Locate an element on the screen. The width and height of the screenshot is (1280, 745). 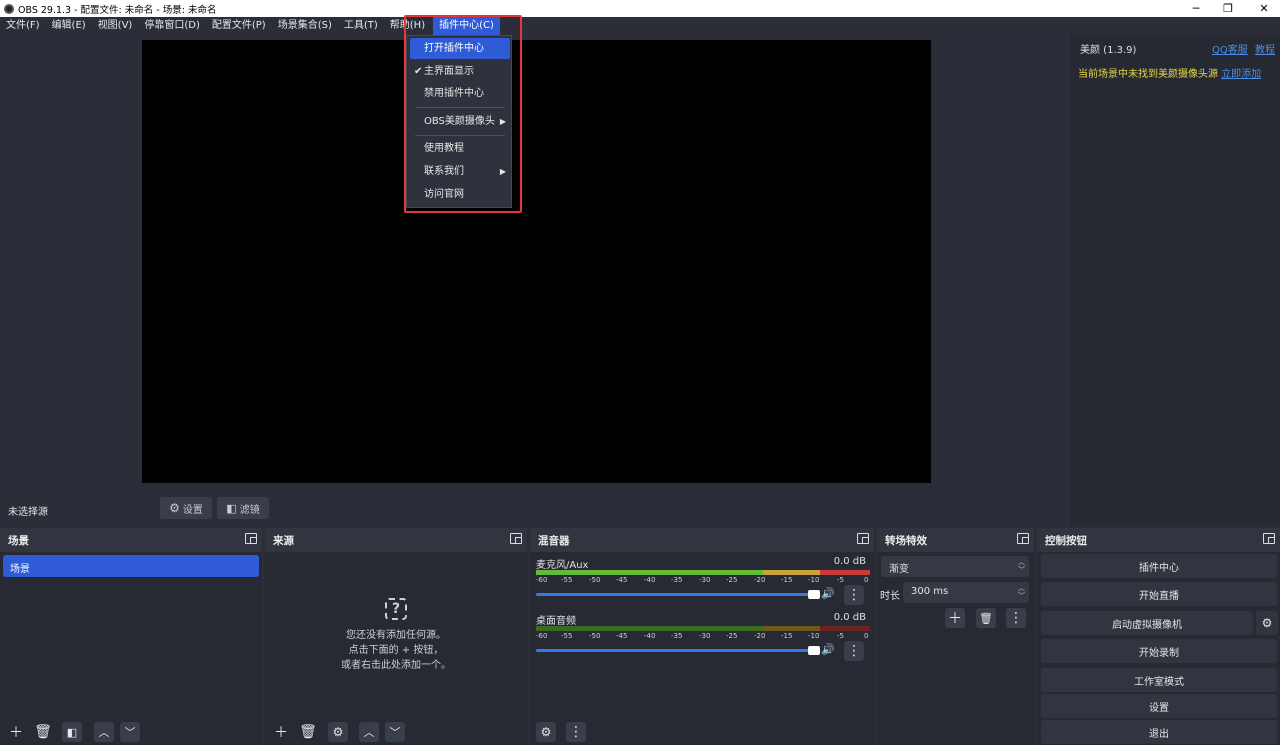
empty-line-2: 点击下面的 + 按钮， is located at coordinates (396, 650).